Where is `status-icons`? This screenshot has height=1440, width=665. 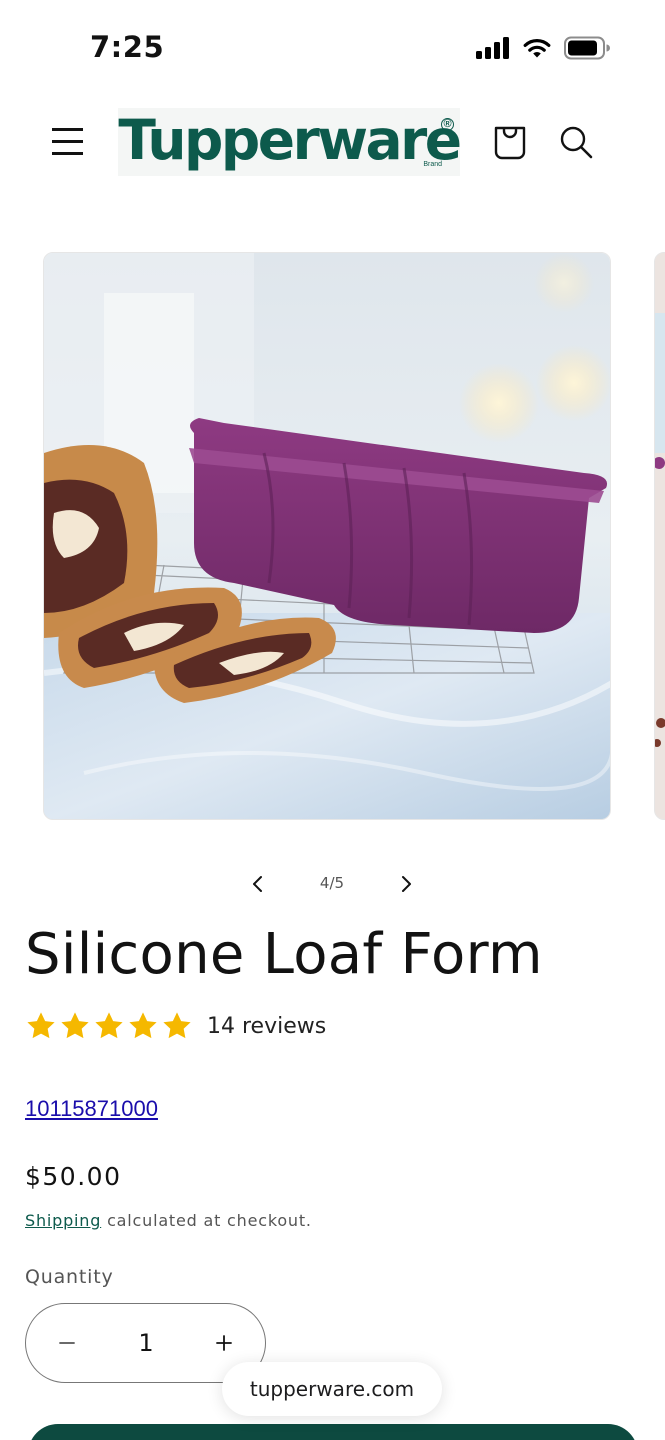 status-icons is located at coordinates (543, 48).